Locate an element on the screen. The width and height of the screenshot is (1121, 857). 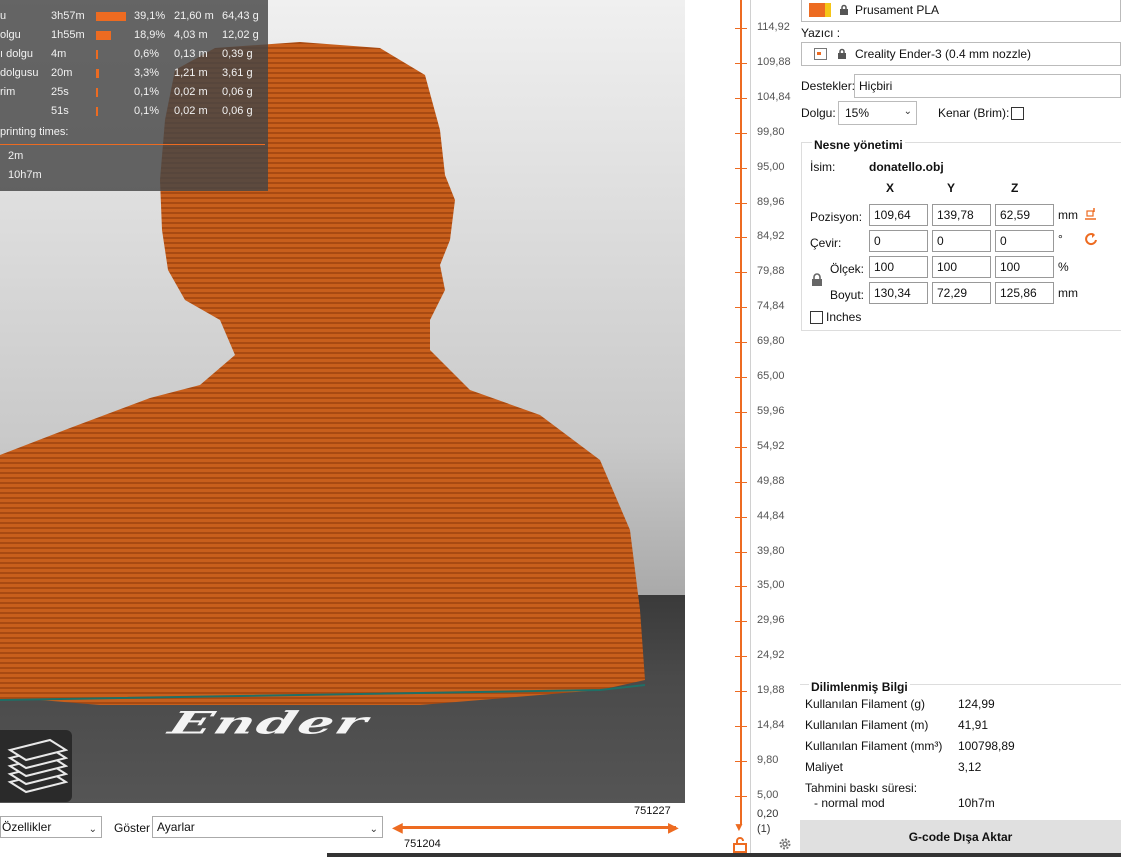
filament-color-swatch is located at coordinates (820, 10).